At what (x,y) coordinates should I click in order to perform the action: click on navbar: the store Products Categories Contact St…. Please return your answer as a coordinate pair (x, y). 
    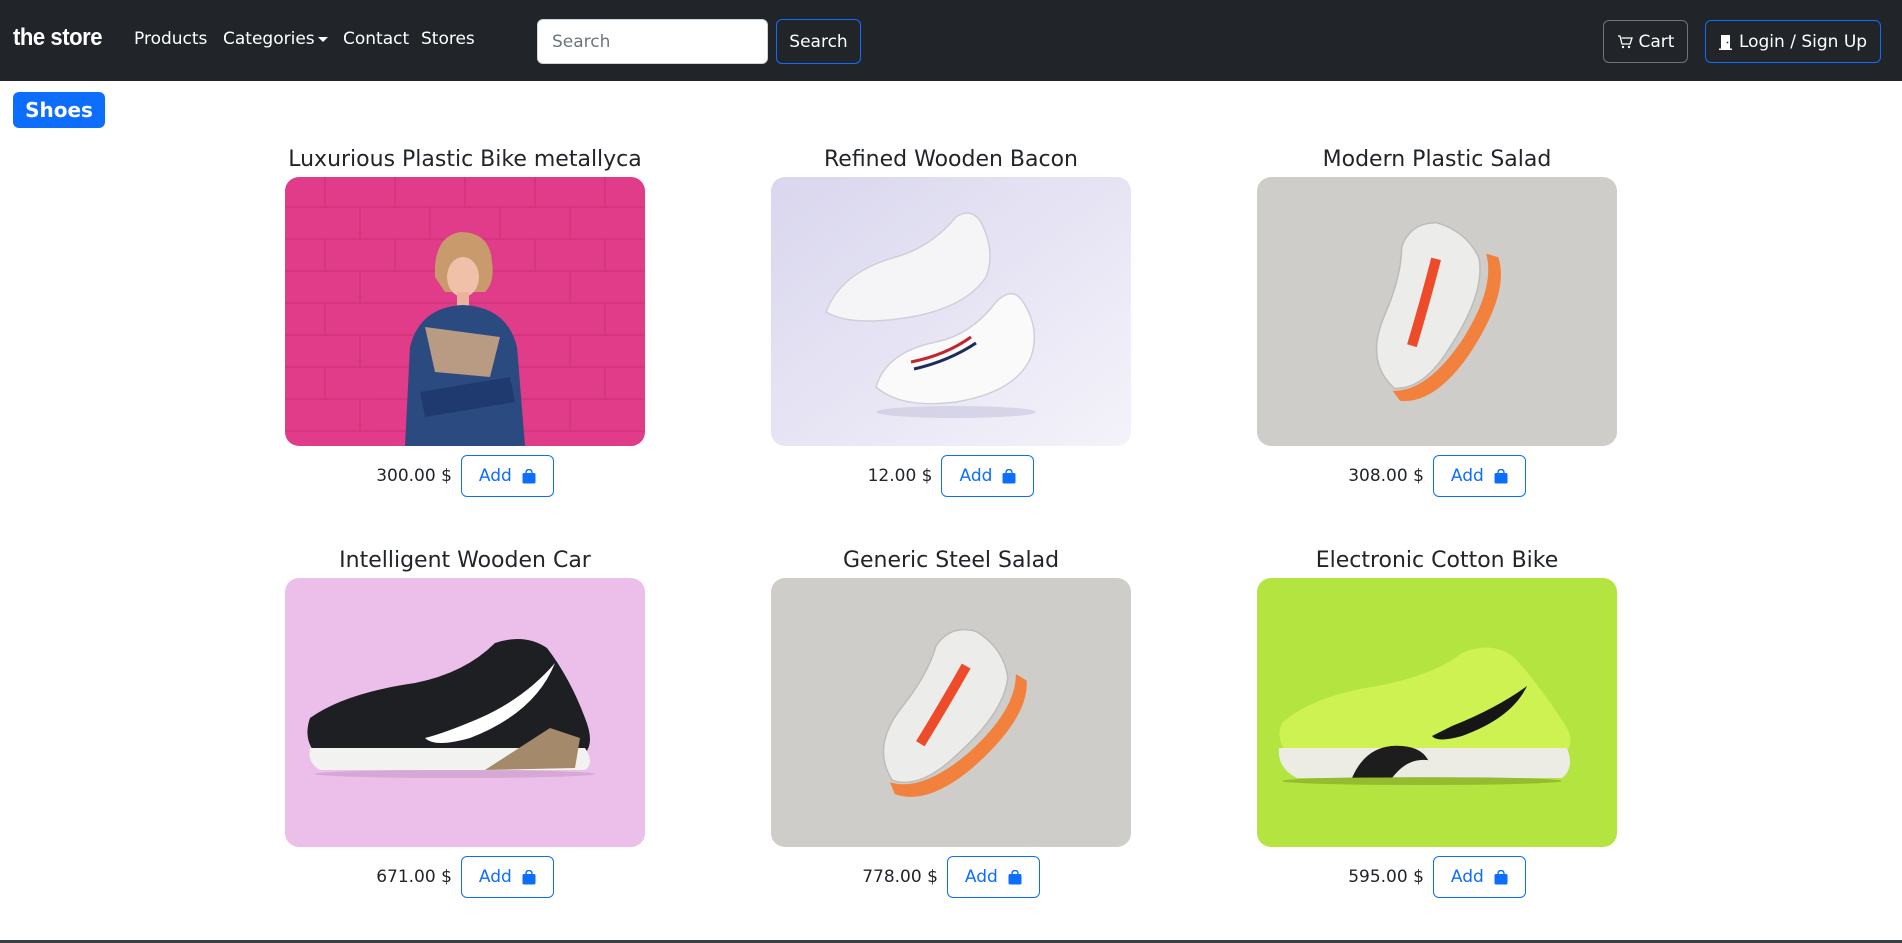
    Looking at the image, I should click on (951, 40).